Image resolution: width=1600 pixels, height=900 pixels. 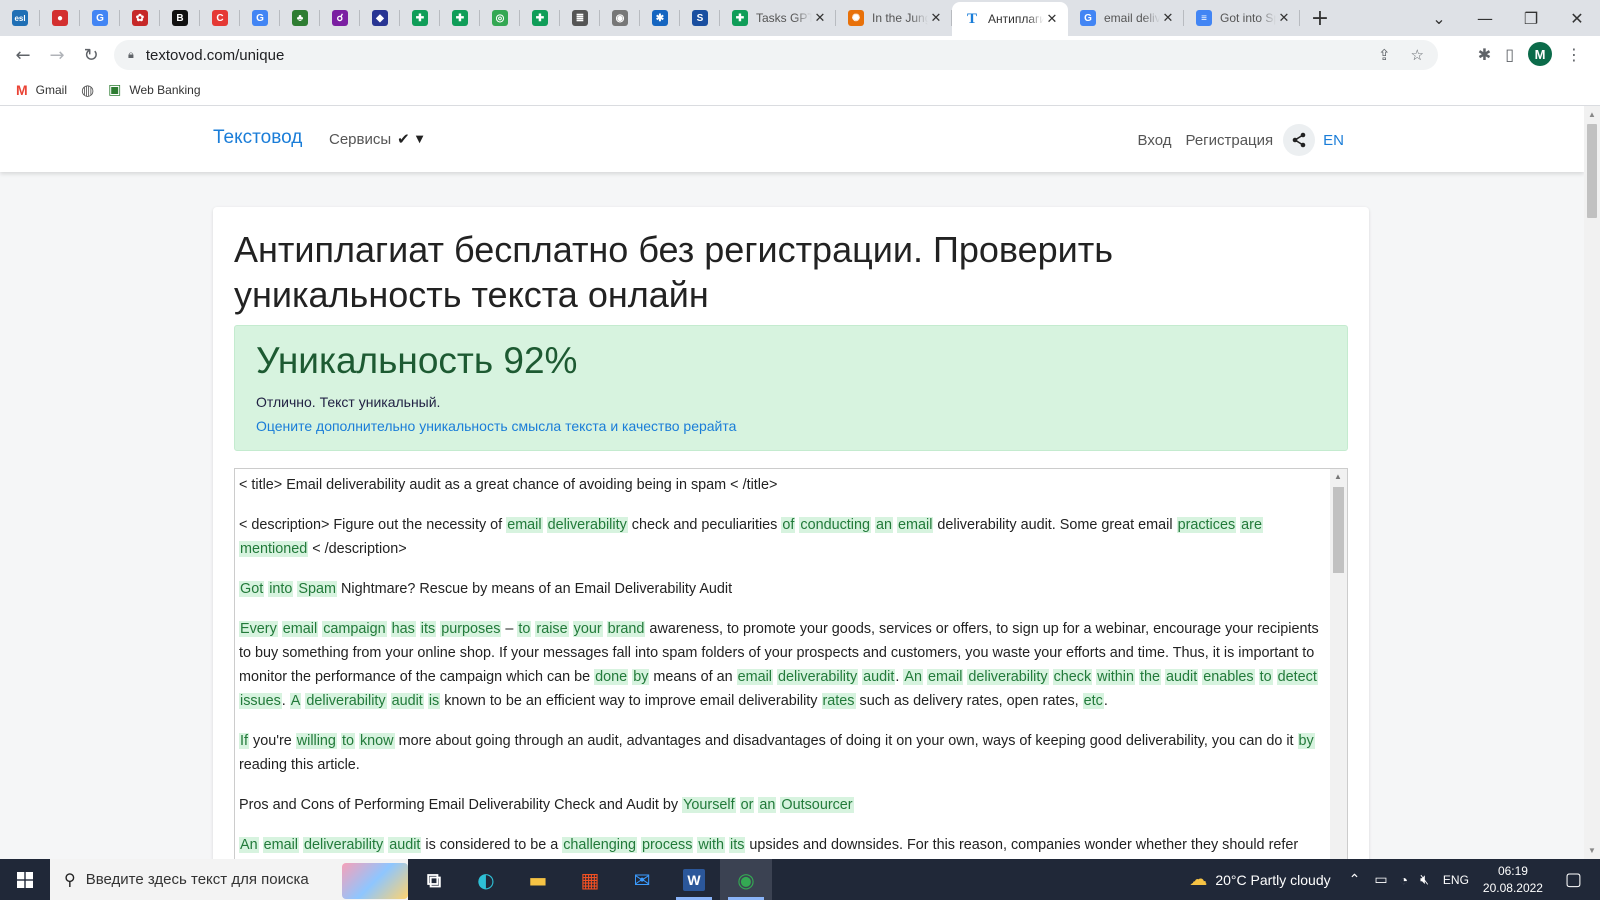 What do you see at coordinates (115, 89) in the screenshot?
I see `bank-icon: ▣` at bounding box center [115, 89].